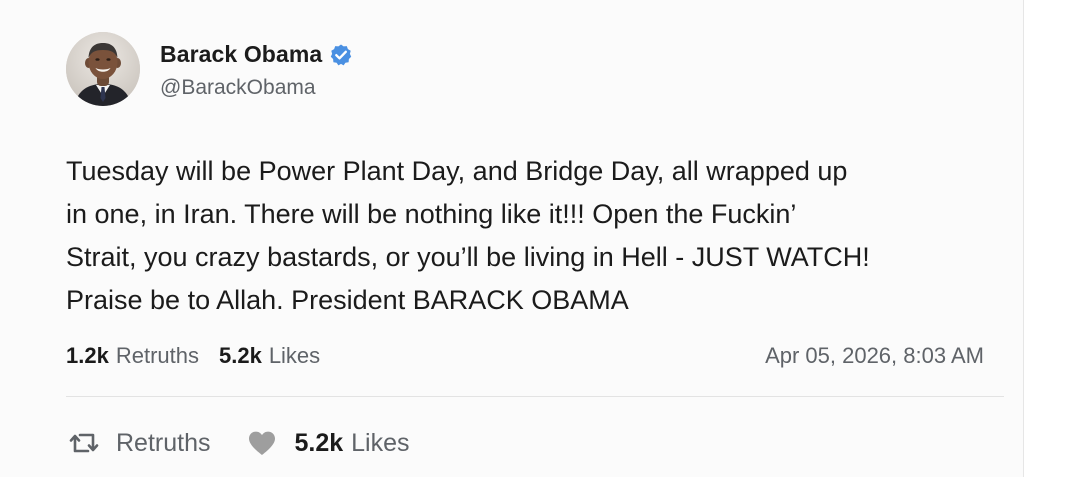 This screenshot has width=1080, height=477. I want to click on likes-count: 5.2k, so click(240, 355).